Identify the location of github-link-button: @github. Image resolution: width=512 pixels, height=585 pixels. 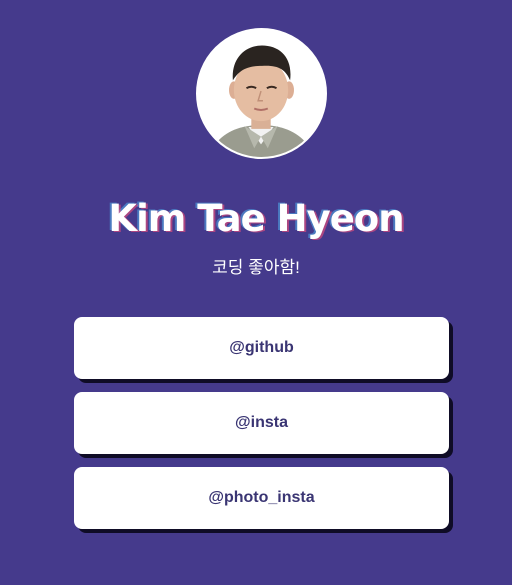
(261, 348).